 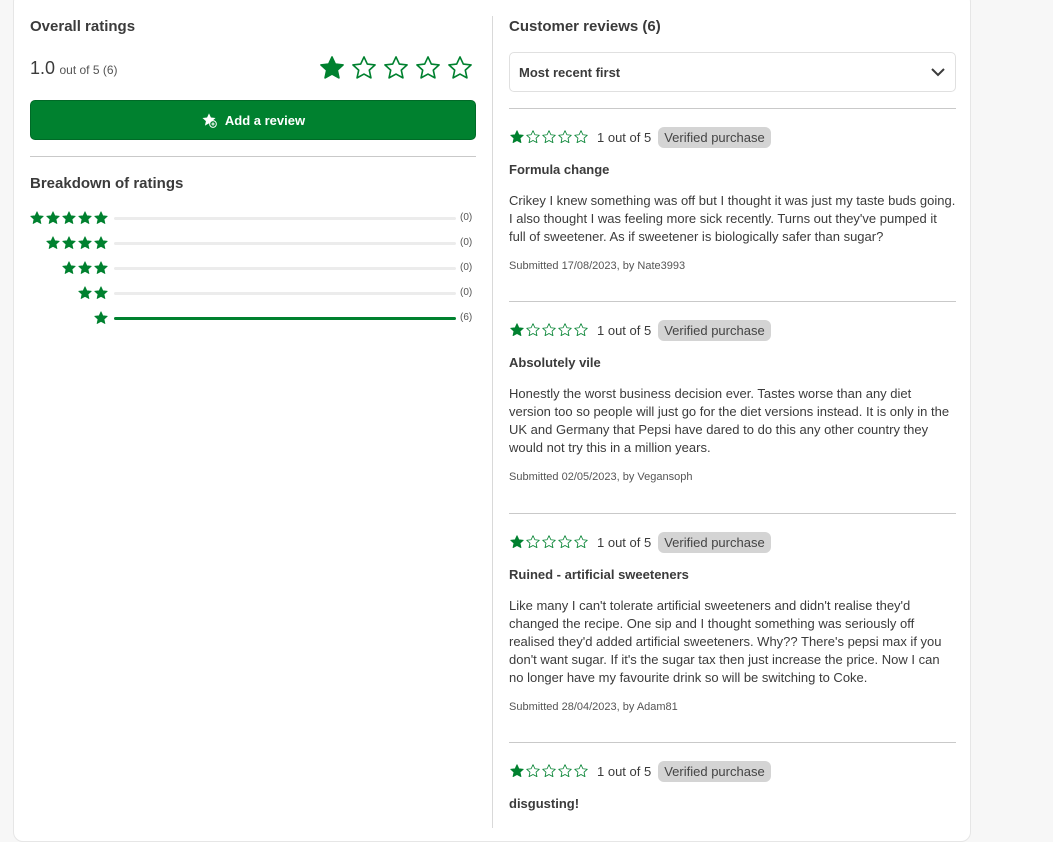 What do you see at coordinates (732, 785) in the screenshot?
I see `review-item: 1 out of 5 Verified purchase disgusting!` at bounding box center [732, 785].